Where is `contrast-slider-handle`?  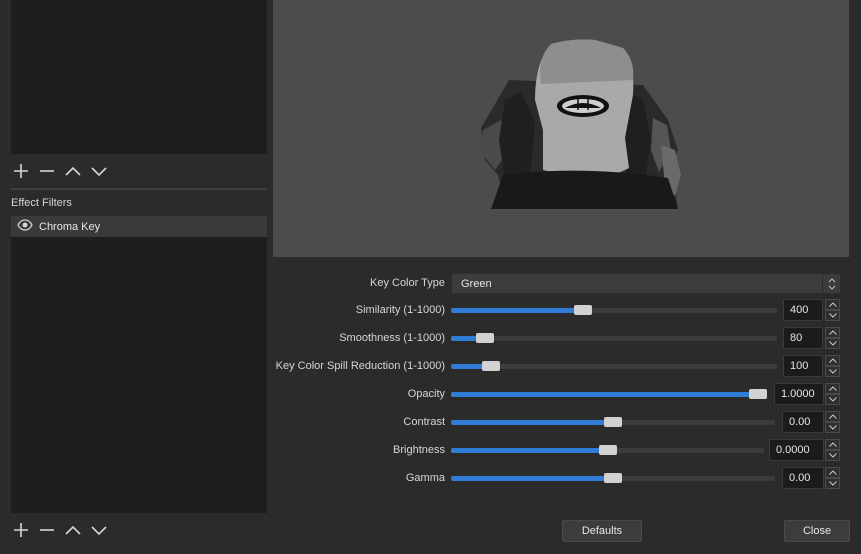
contrast-slider-handle is located at coordinates (613, 422).